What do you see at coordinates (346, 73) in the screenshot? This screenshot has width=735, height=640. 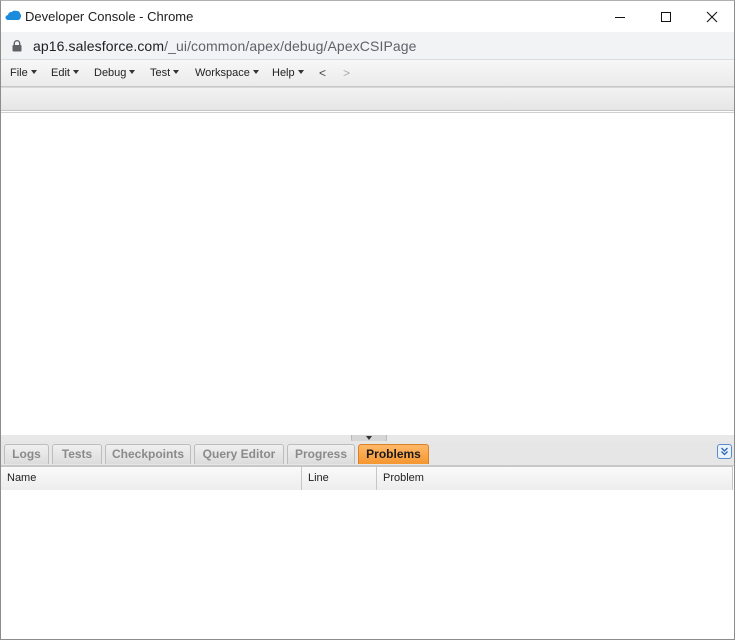 I see `nav-forward-button: >` at bounding box center [346, 73].